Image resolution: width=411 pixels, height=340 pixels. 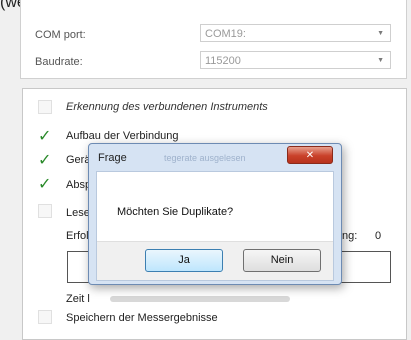 What do you see at coordinates (200, 299) in the screenshot?
I see `time-progress-bar` at bounding box center [200, 299].